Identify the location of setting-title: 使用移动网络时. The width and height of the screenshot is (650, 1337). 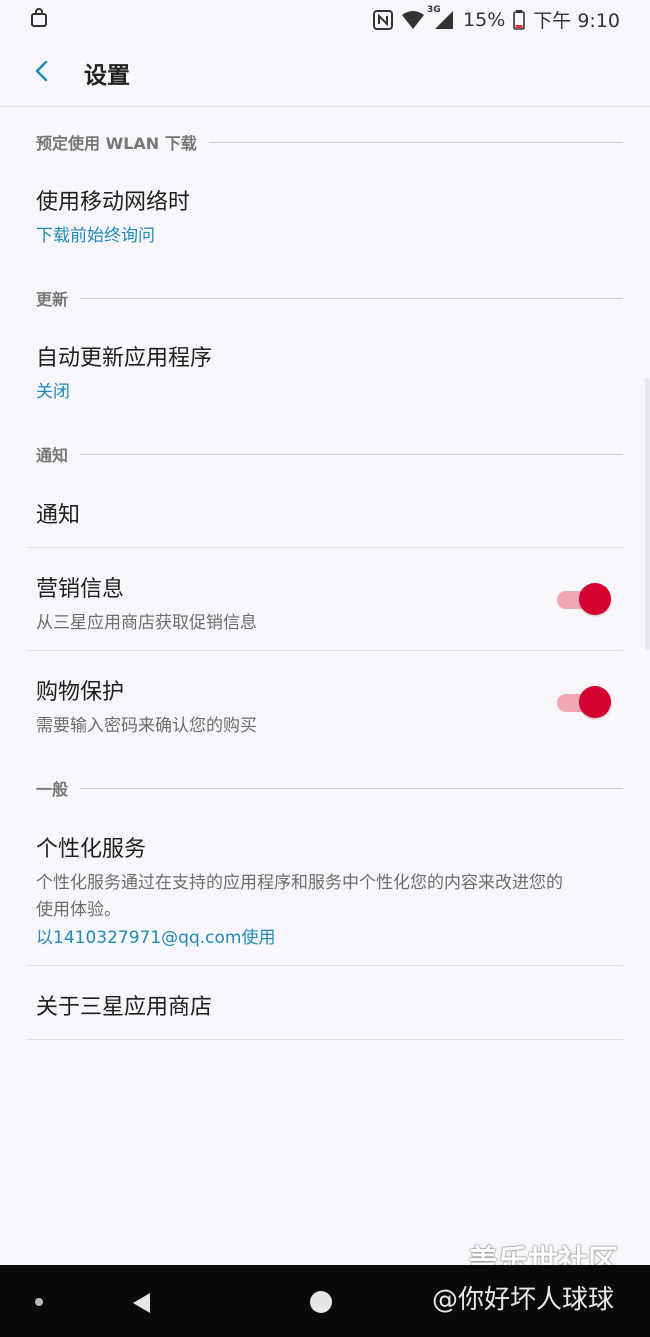
(113, 202).